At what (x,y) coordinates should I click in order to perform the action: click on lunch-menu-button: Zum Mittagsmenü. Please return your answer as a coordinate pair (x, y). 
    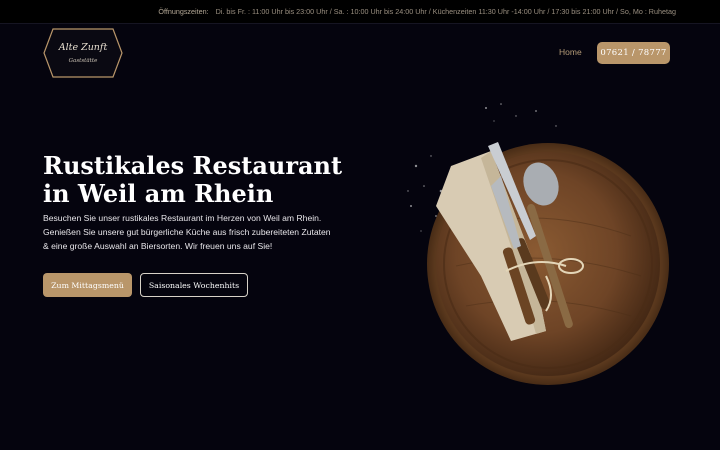
    Looking at the image, I should click on (87, 285).